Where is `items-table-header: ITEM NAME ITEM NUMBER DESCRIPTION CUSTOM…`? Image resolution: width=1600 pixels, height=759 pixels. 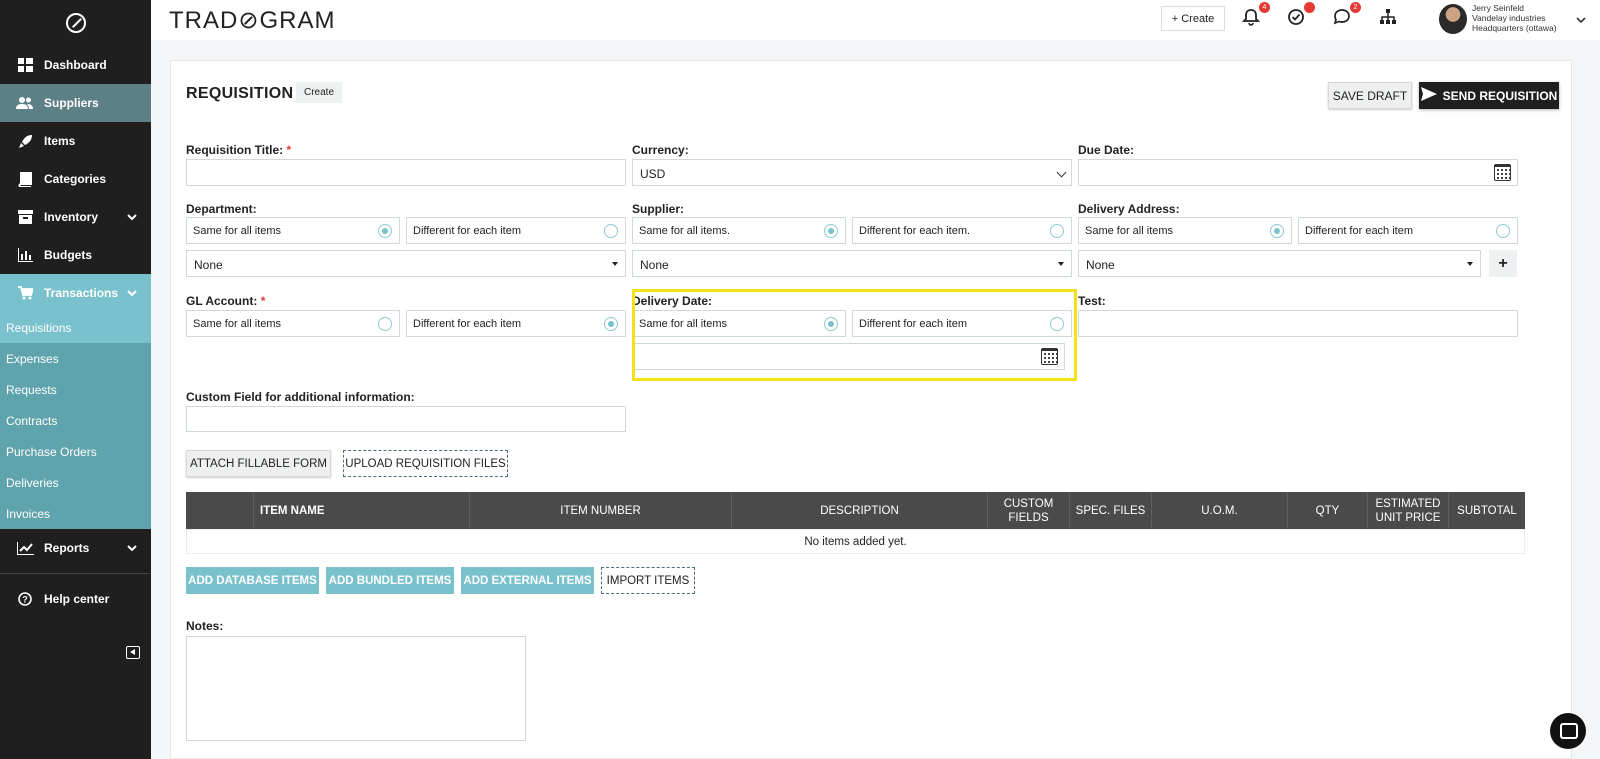 items-table-header: ITEM NAME ITEM NUMBER DESCRIPTION CUSTOM… is located at coordinates (855, 510).